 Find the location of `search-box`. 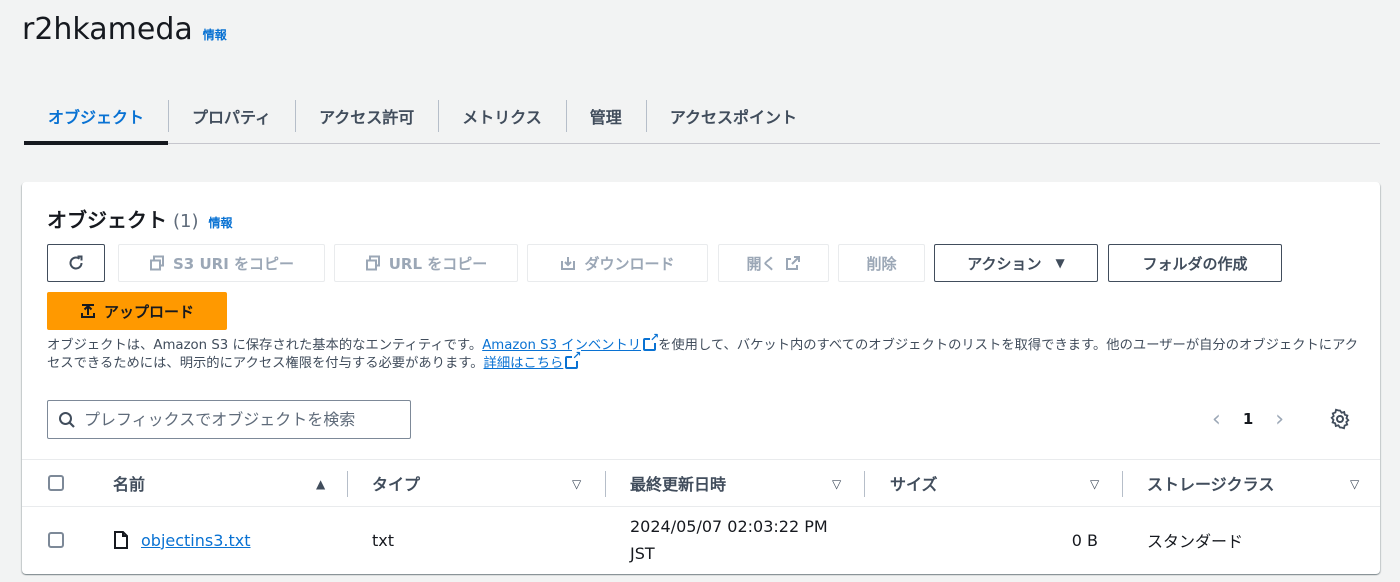

search-box is located at coordinates (229, 419).